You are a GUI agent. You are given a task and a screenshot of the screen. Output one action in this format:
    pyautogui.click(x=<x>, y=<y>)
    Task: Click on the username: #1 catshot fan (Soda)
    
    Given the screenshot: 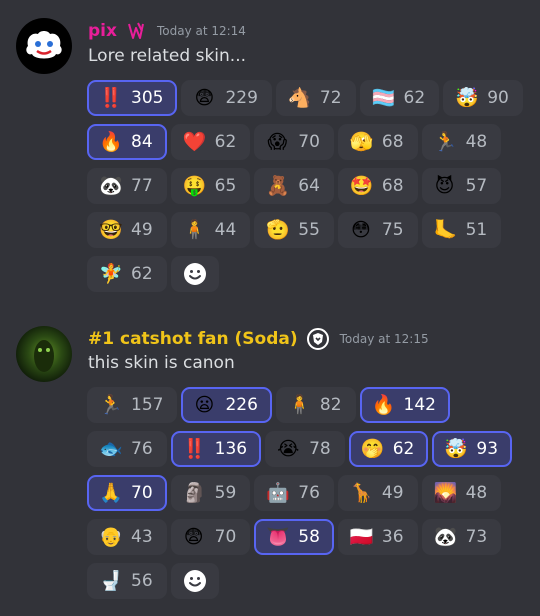 What is the action you would take?
    pyautogui.click(x=193, y=339)
    